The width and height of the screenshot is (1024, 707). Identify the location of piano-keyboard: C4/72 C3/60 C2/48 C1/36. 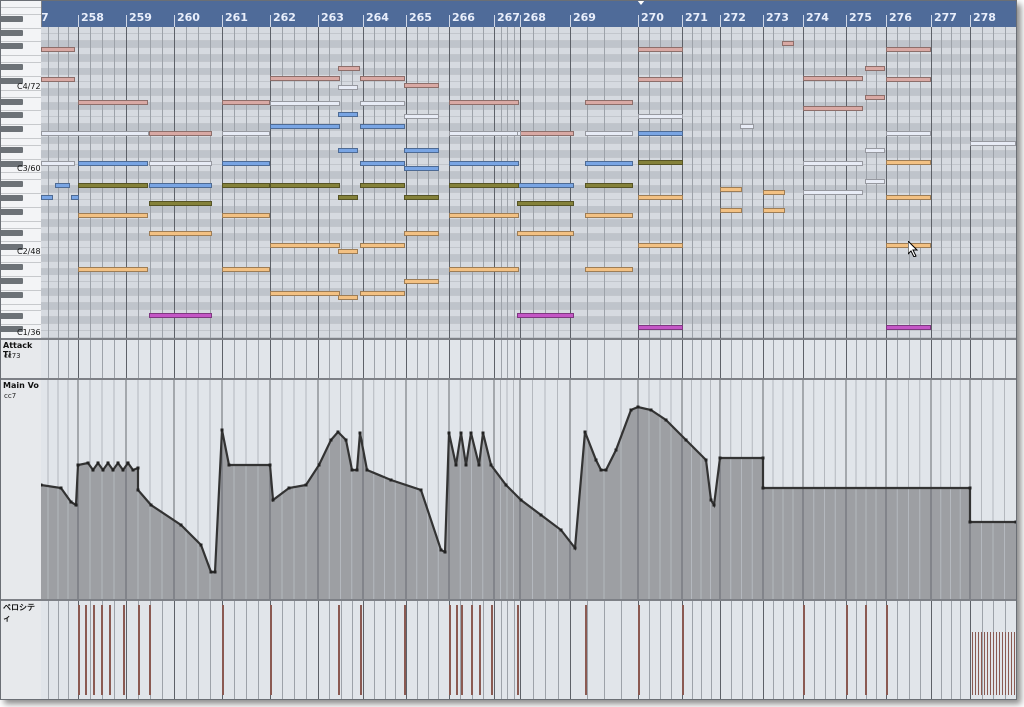
(21, 173).